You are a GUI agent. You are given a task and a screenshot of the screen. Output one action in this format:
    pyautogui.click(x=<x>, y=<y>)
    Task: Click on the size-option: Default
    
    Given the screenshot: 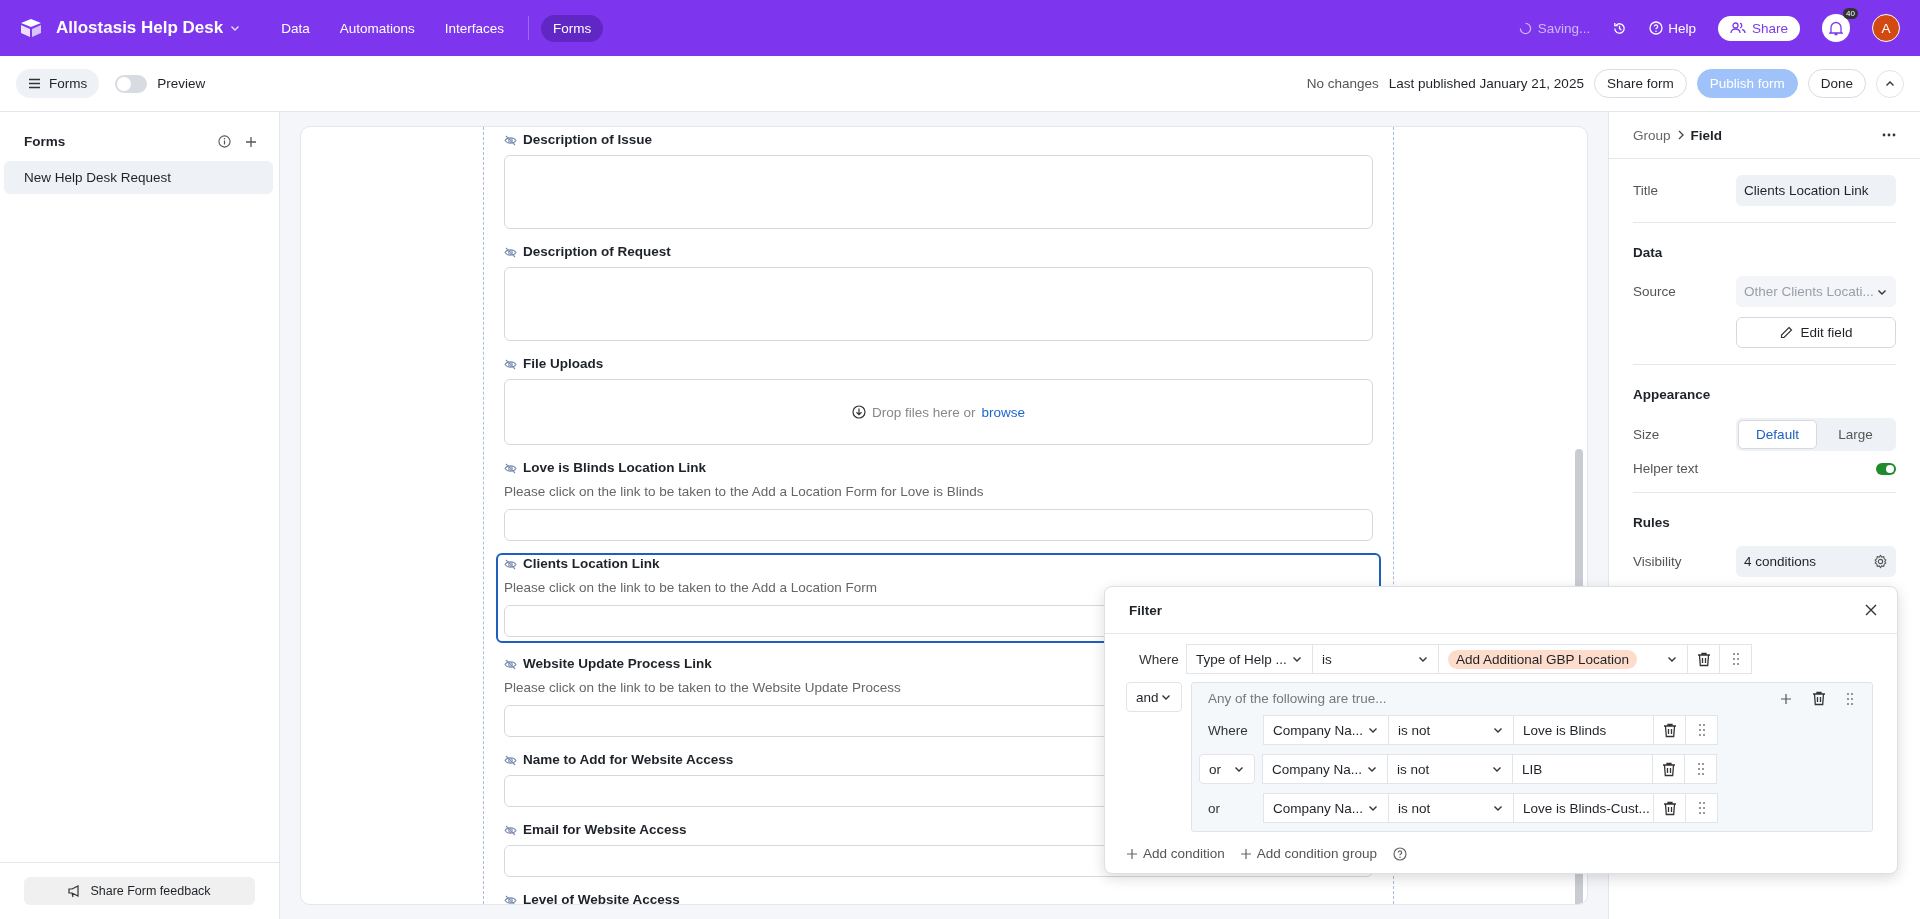 What is the action you would take?
    pyautogui.click(x=1777, y=434)
    